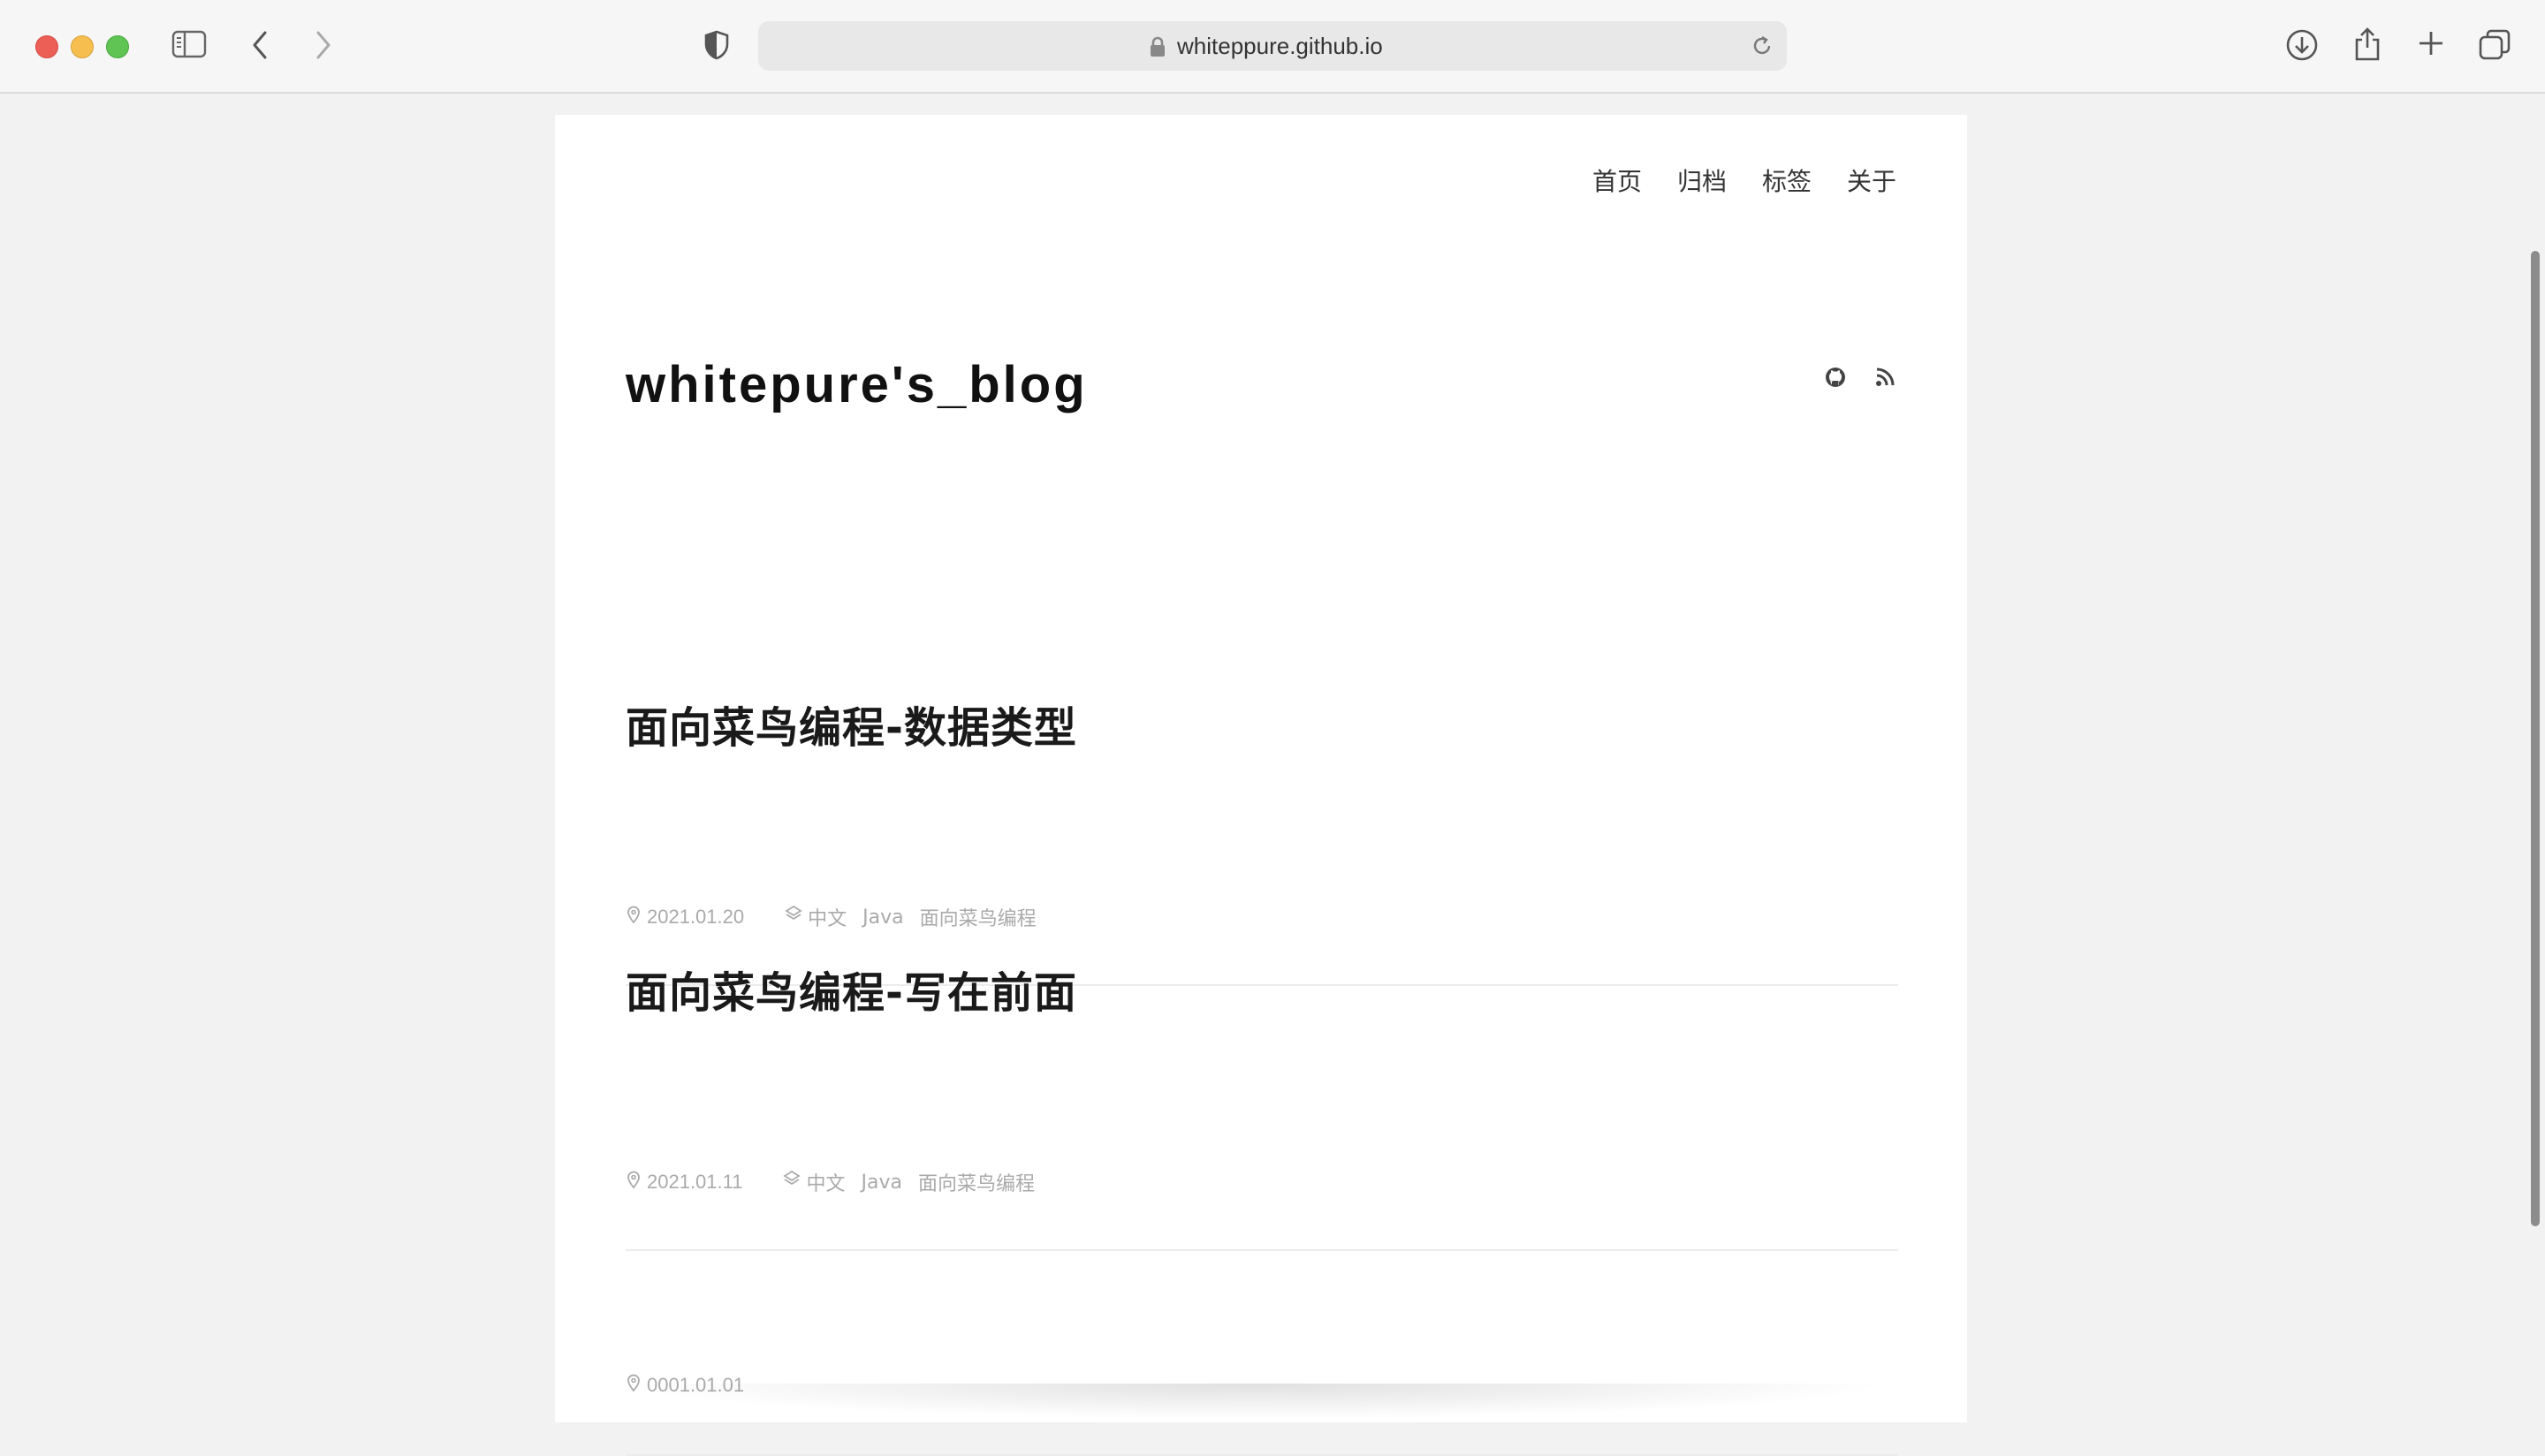 The height and width of the screenshot is (1456, 2545). Describe the element at coordinates (2494, 45) in the screenshot. I see `tab-overview-icon` at that location.